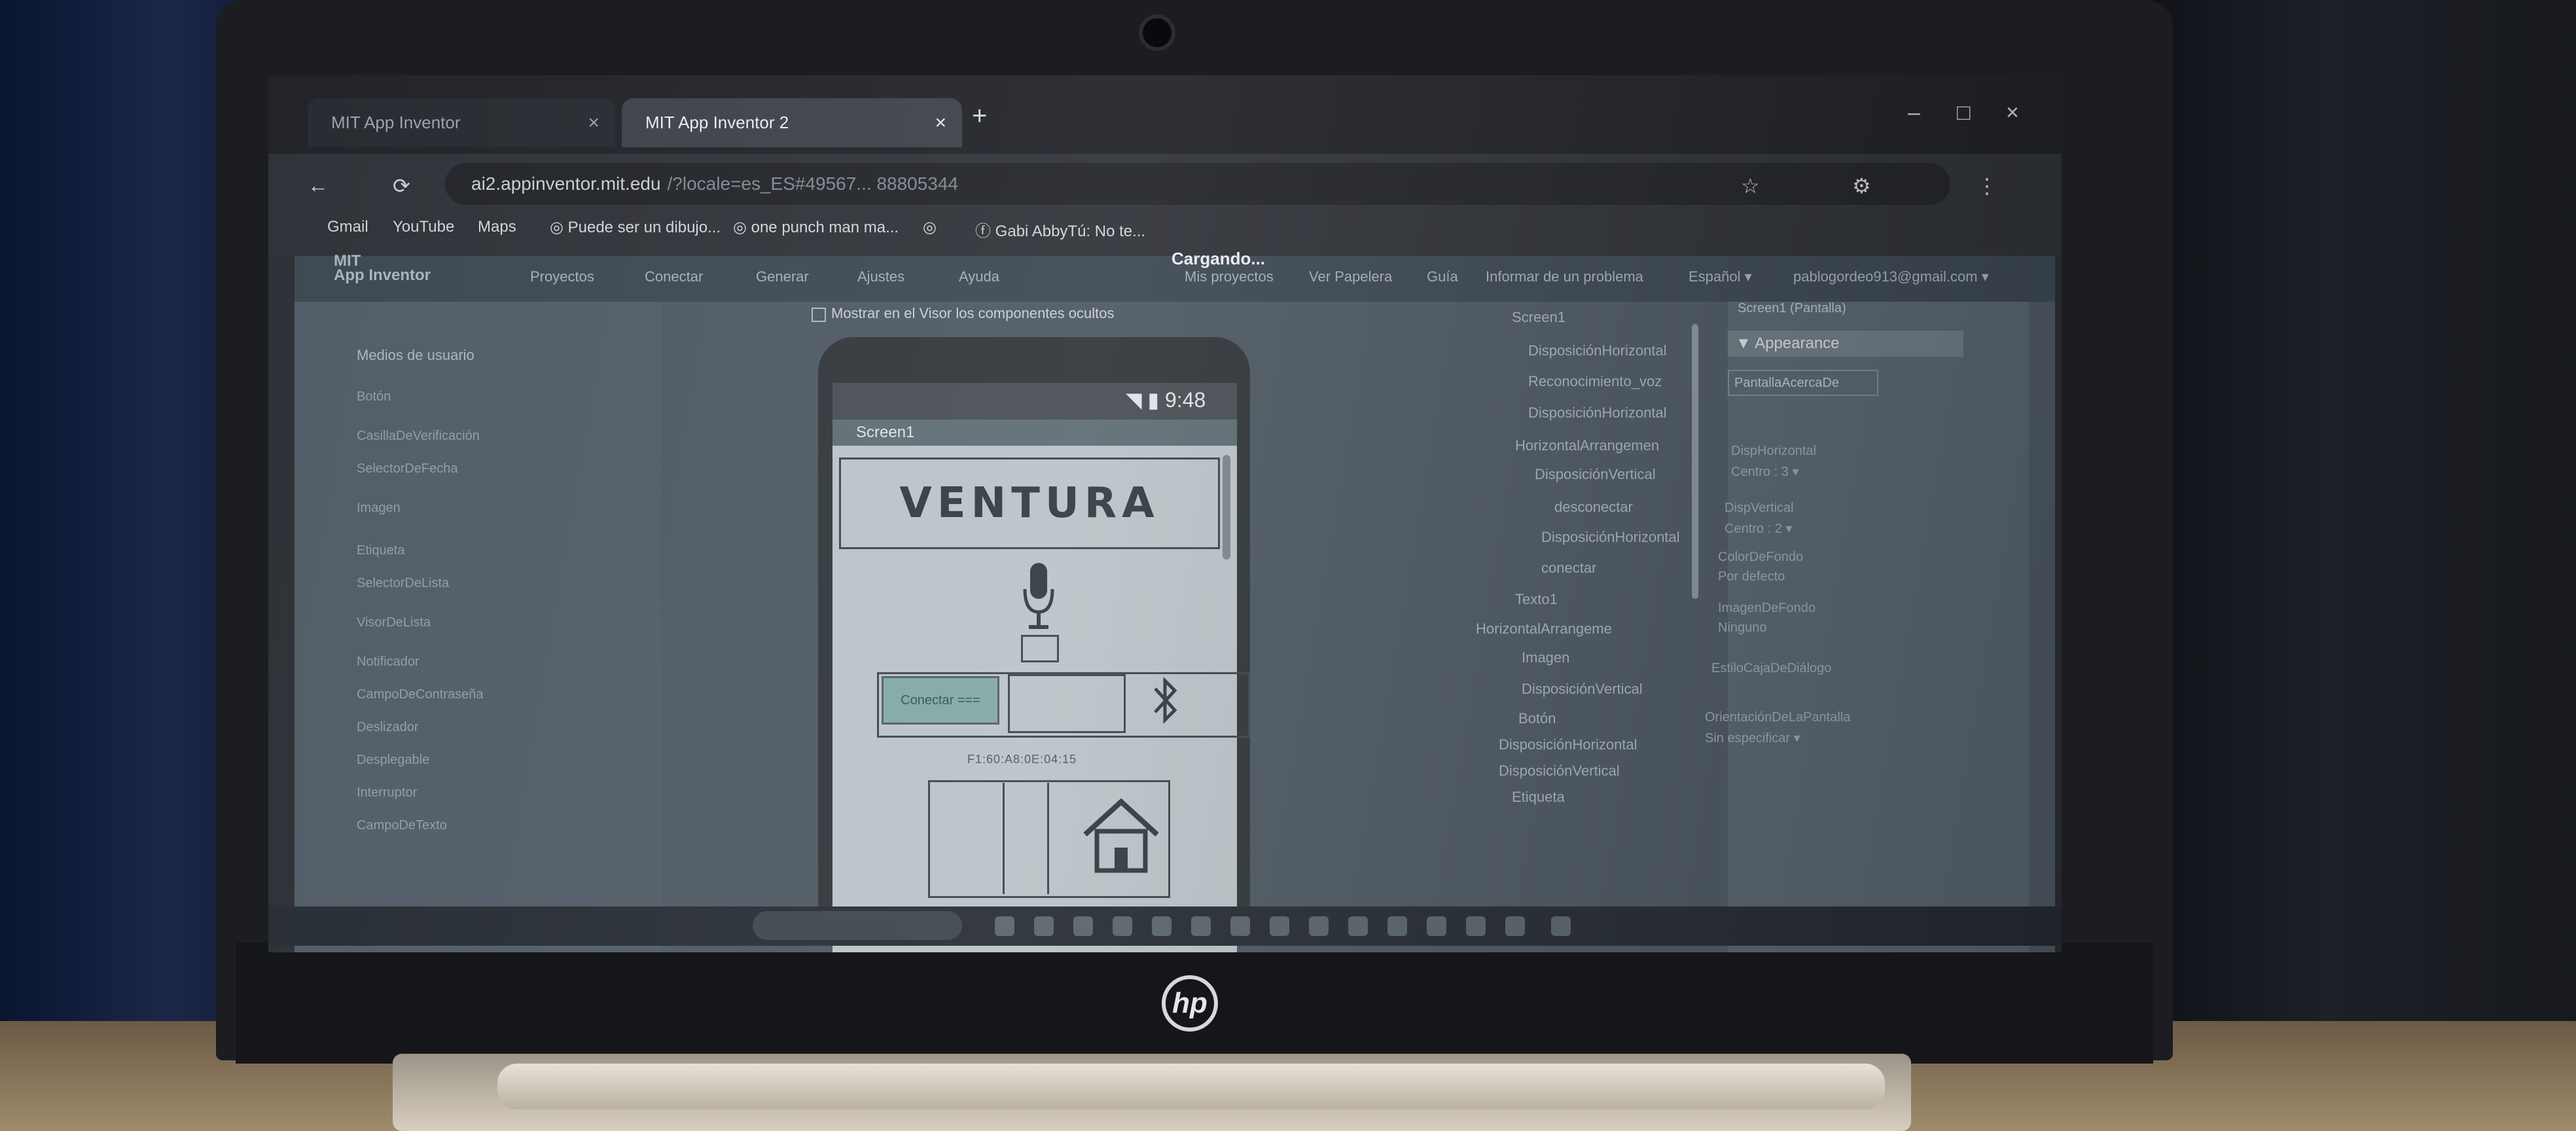  Describe the element at coordinates (782, 276) in the screenshot. I see `menu-generar: Generar` at that location.